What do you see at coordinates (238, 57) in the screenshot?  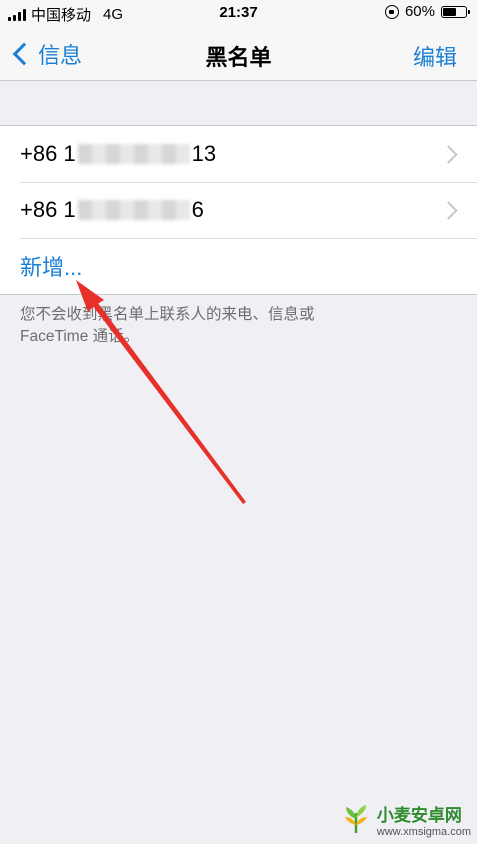 I see `page-title: 黑名单` at bounding box center [238, 57].